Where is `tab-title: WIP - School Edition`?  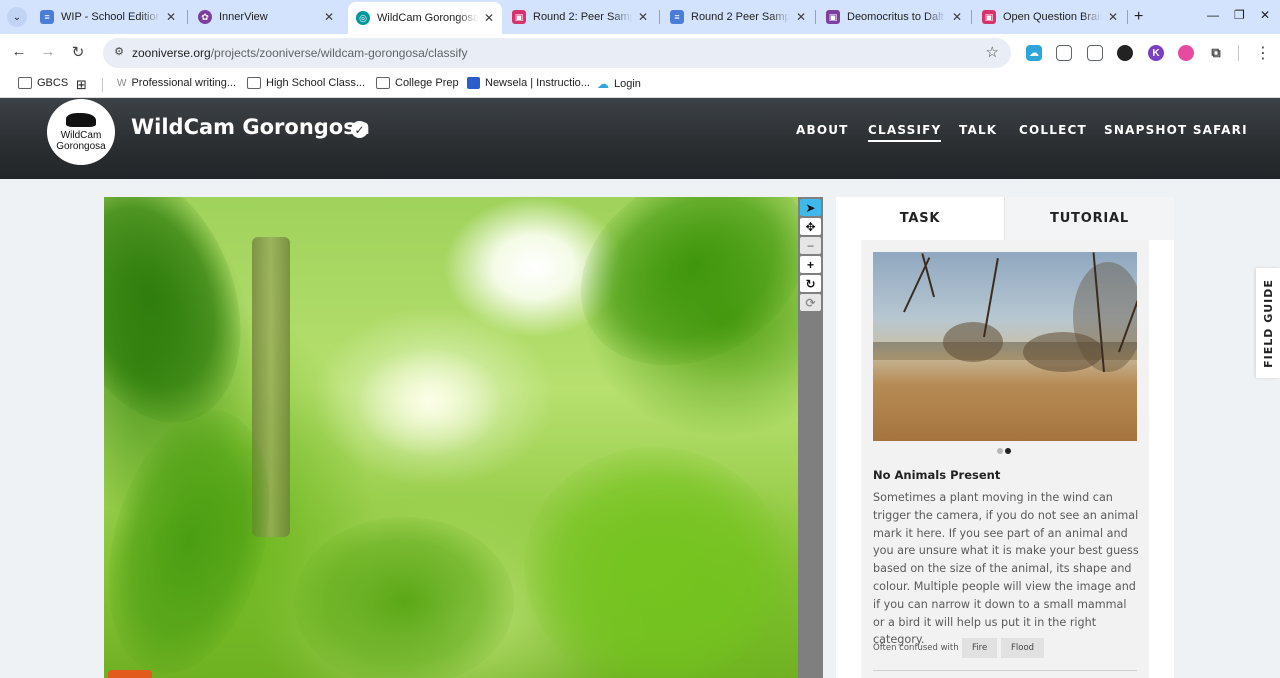
tab-title: WIP - School Edition is located at coordinates (110, 17).